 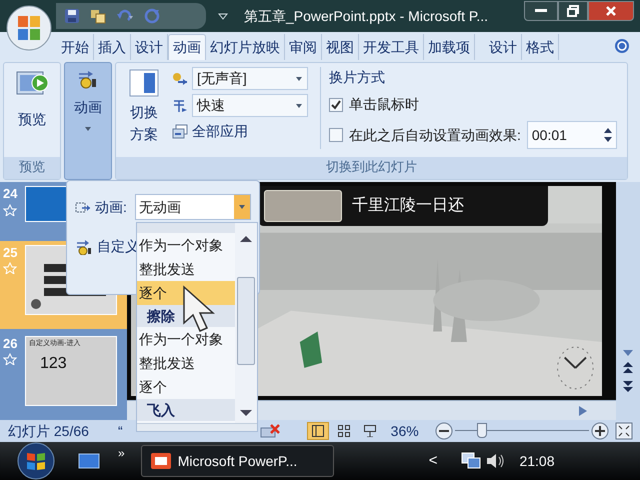 What do you see at coordinates (536, 461) in the screenshot?
I see `clock: 21:08` at bounding box center [536, 461].